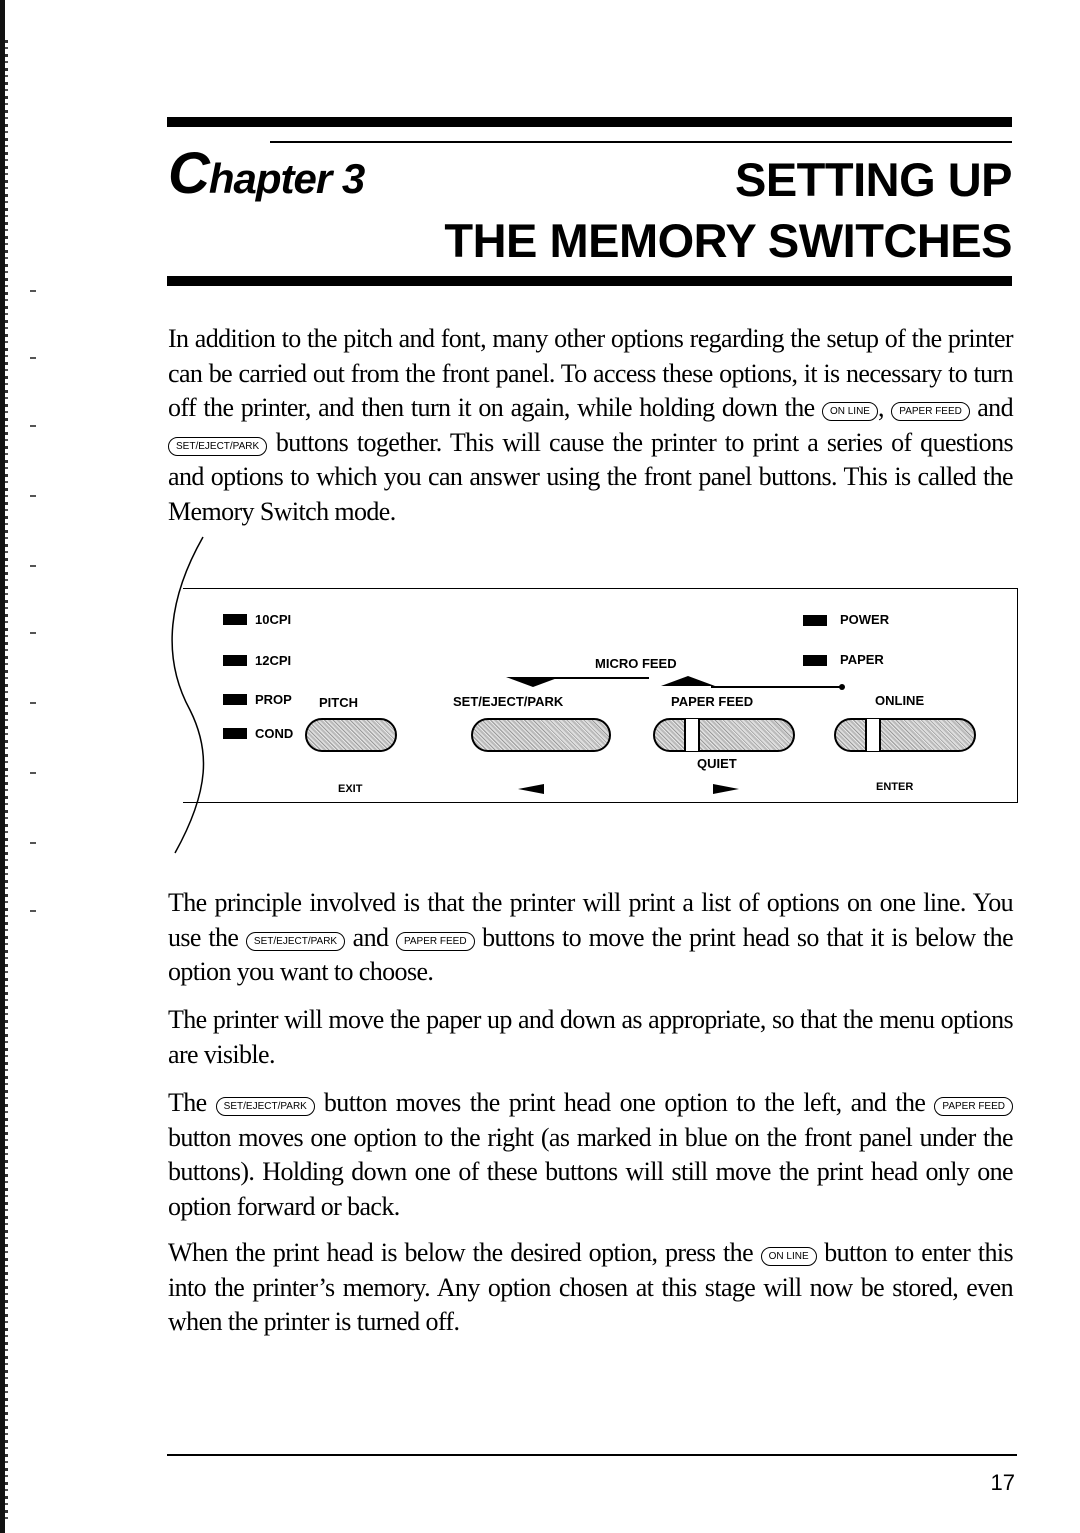 The image size is (1080, 1533). Describe the element at coordinates (189, 173) in the screenshot. I see `chapter-initial: C` at that location.